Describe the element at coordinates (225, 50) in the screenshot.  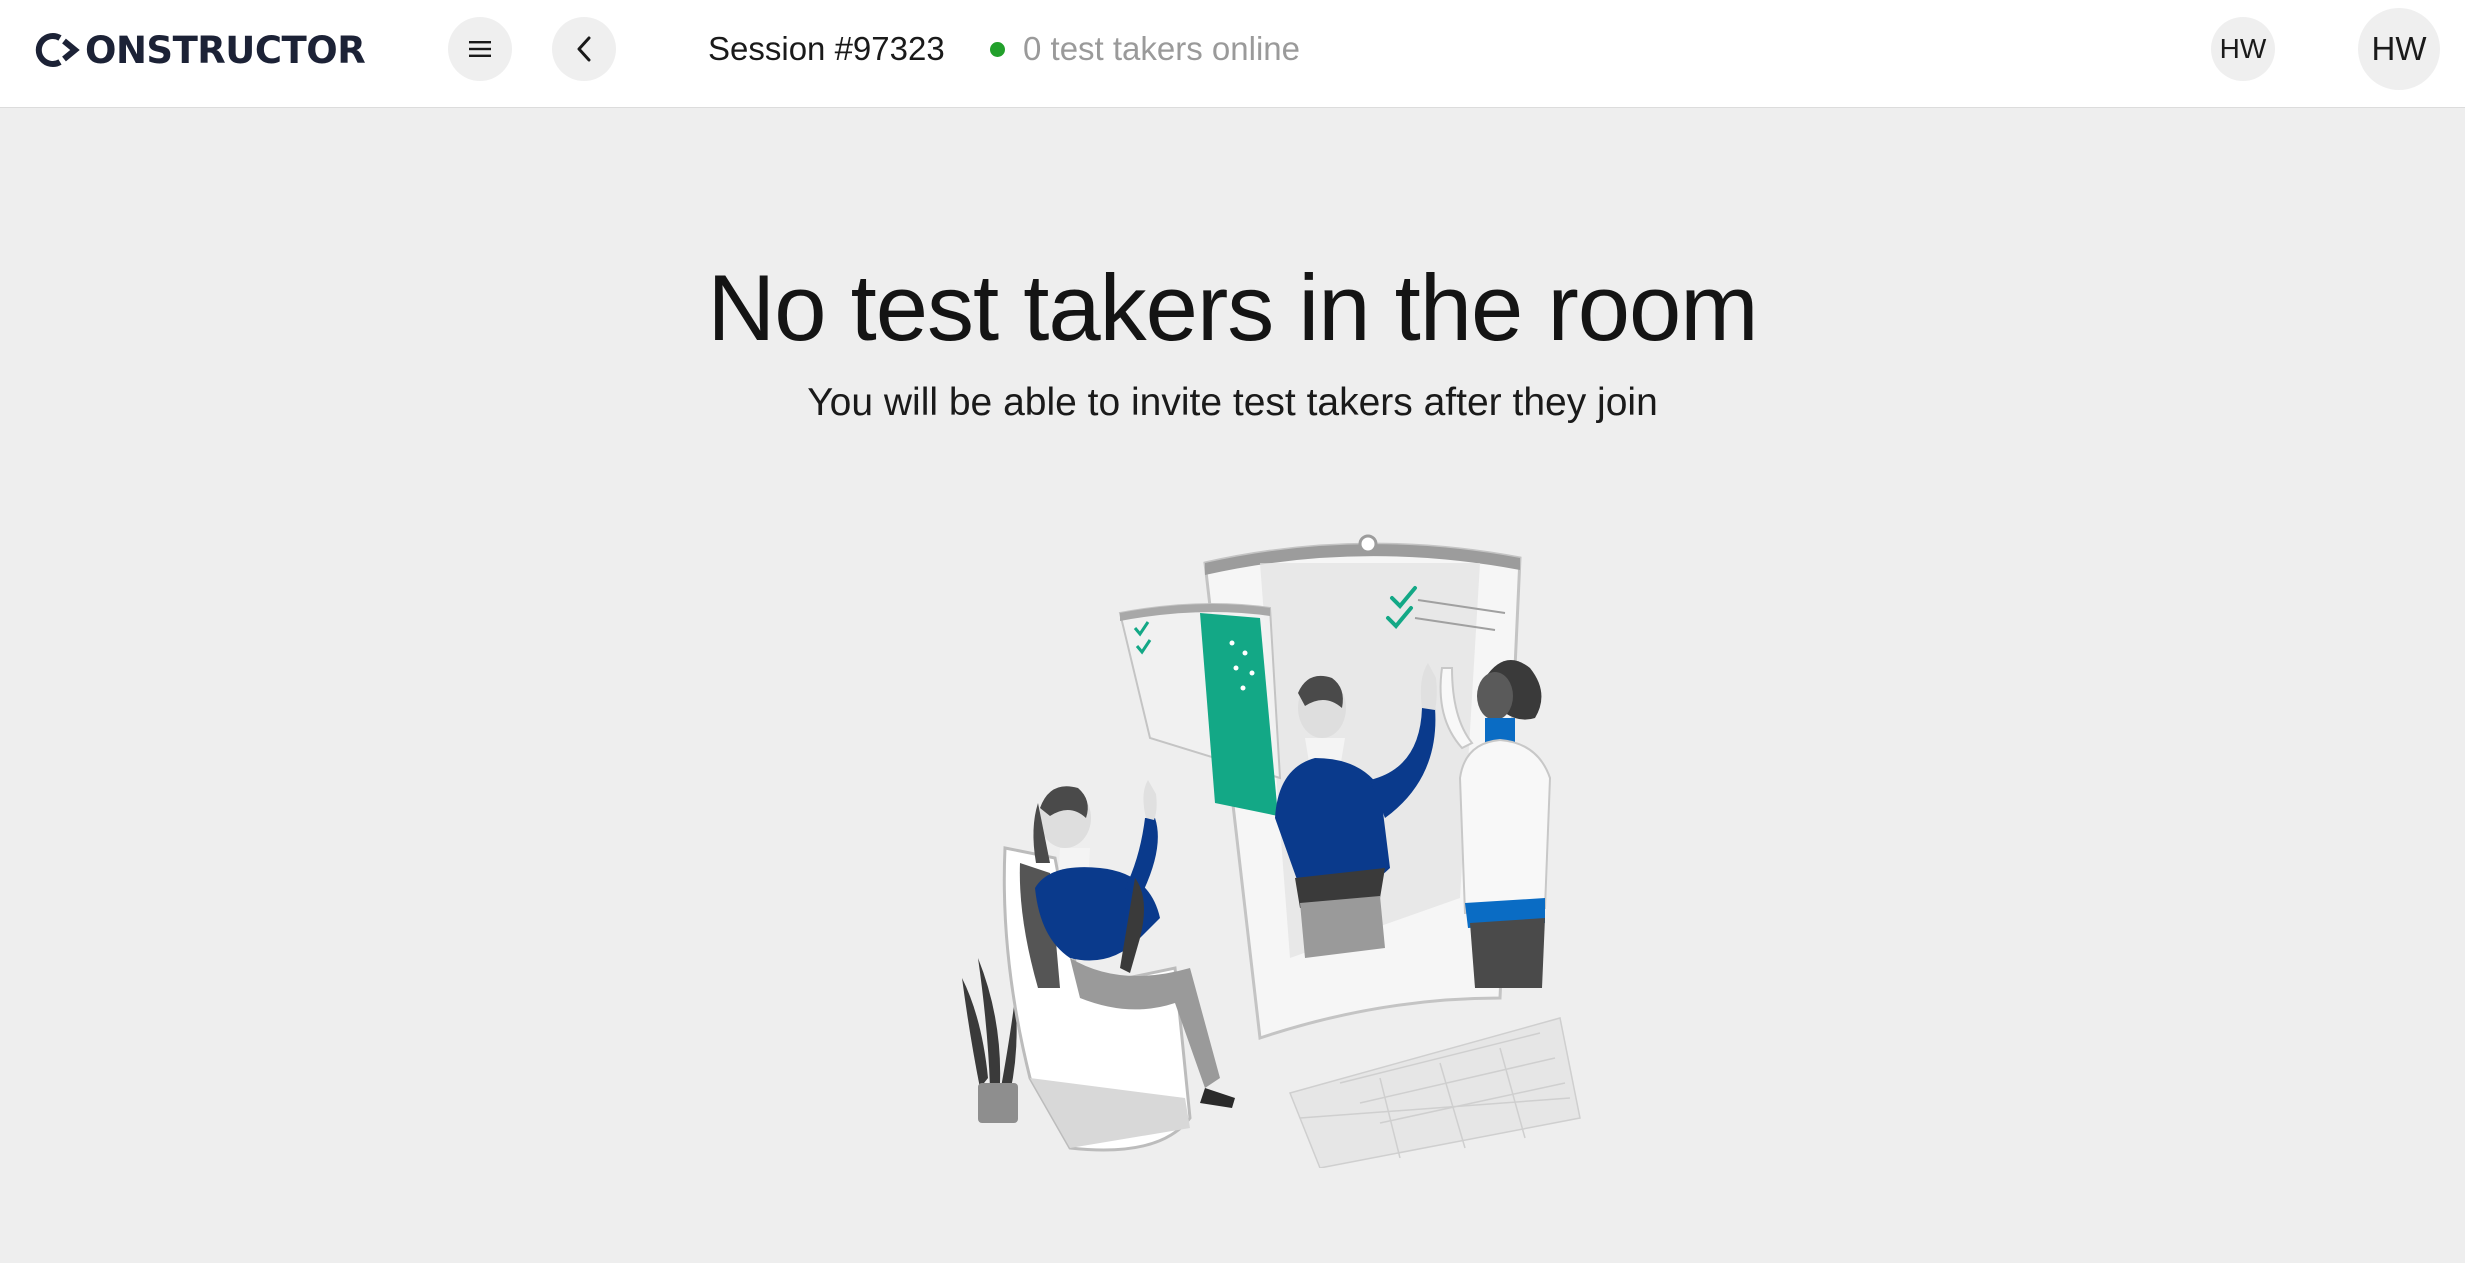
I see `logo-text: ONSTRUCTOR` at that location.